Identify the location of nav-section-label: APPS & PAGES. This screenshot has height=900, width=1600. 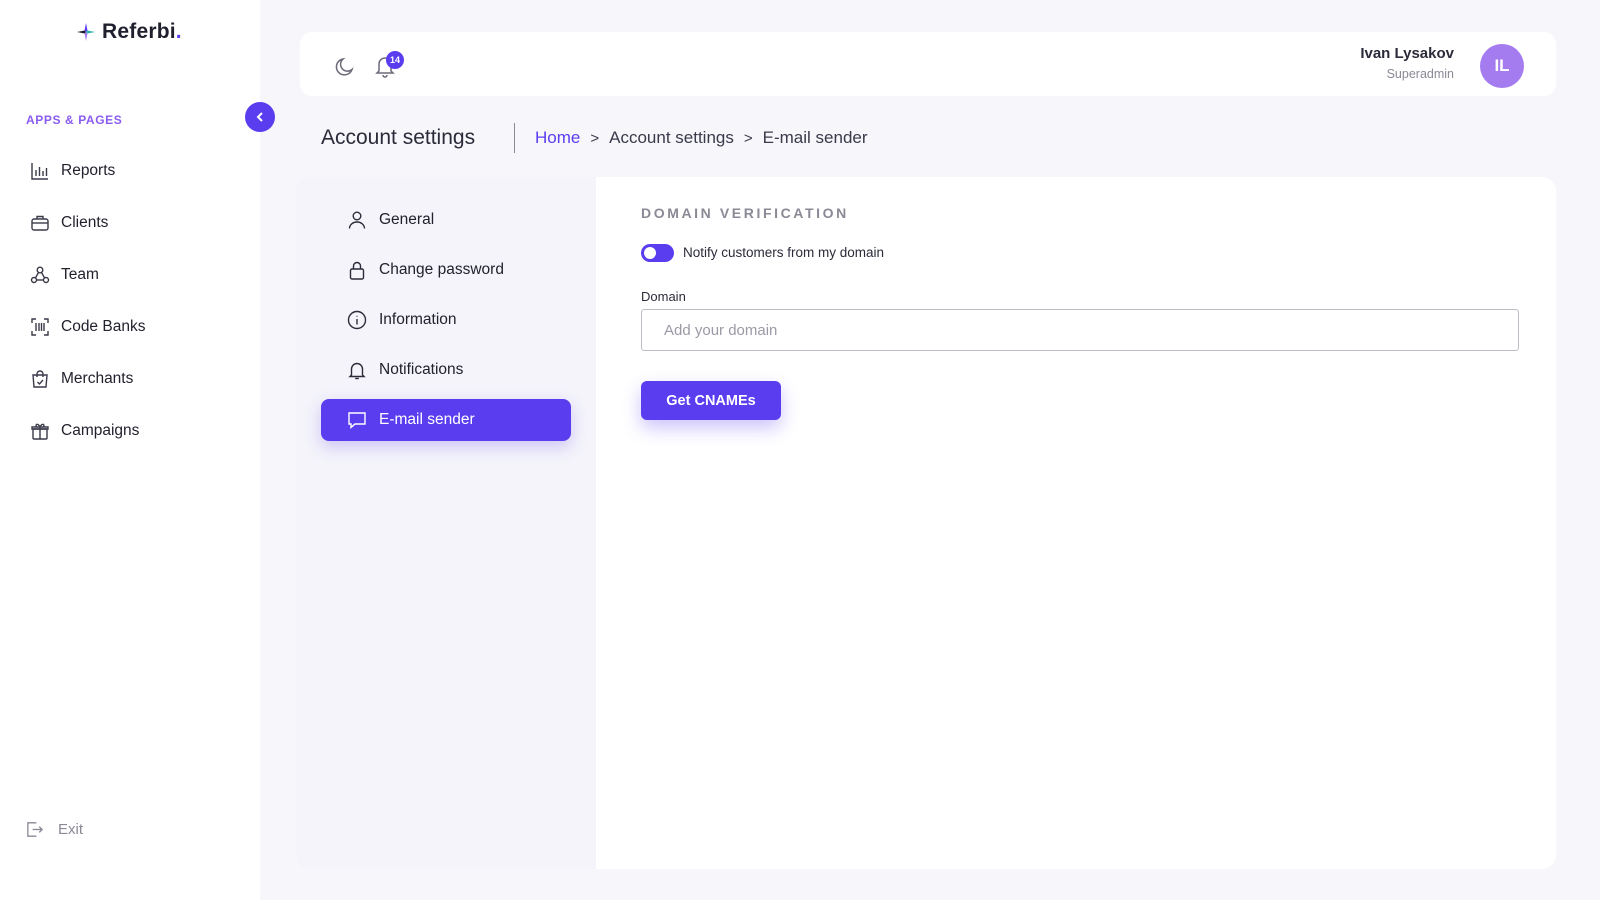
(74, 120).